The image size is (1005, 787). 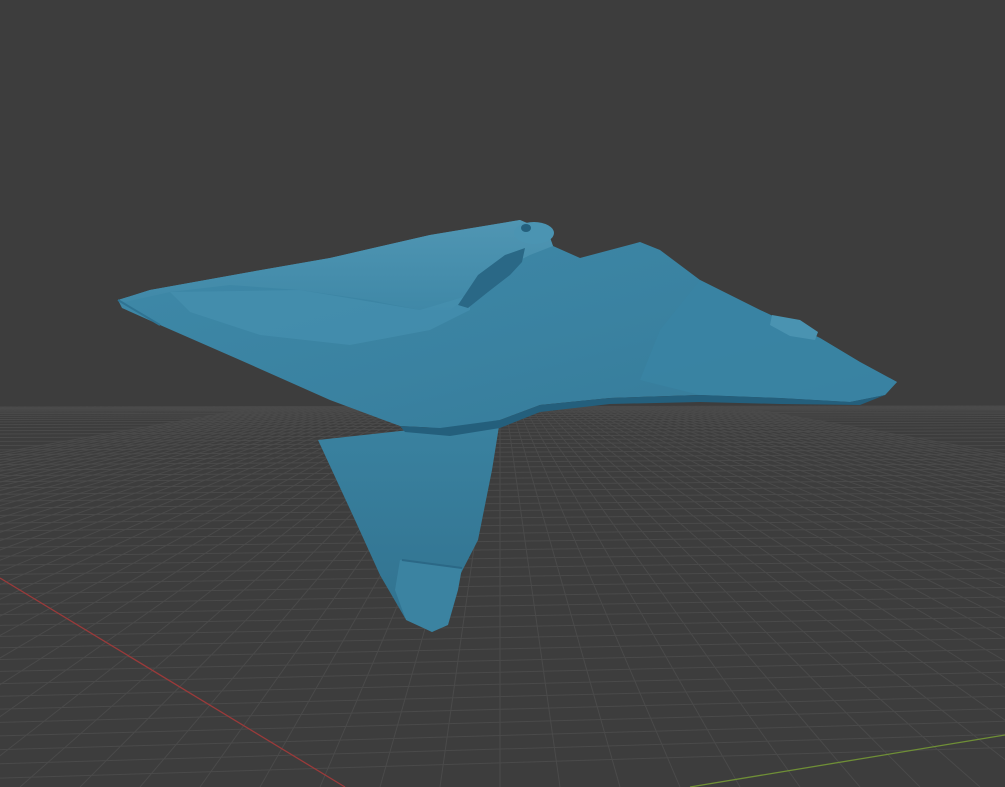 I want to click on mesh-mount-hole, so click(x=526, y=228).